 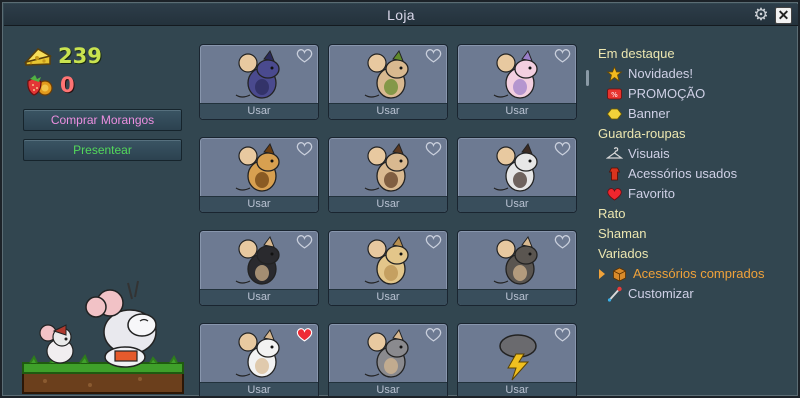 I want to click on star-icon, so click(x=614, y=74).